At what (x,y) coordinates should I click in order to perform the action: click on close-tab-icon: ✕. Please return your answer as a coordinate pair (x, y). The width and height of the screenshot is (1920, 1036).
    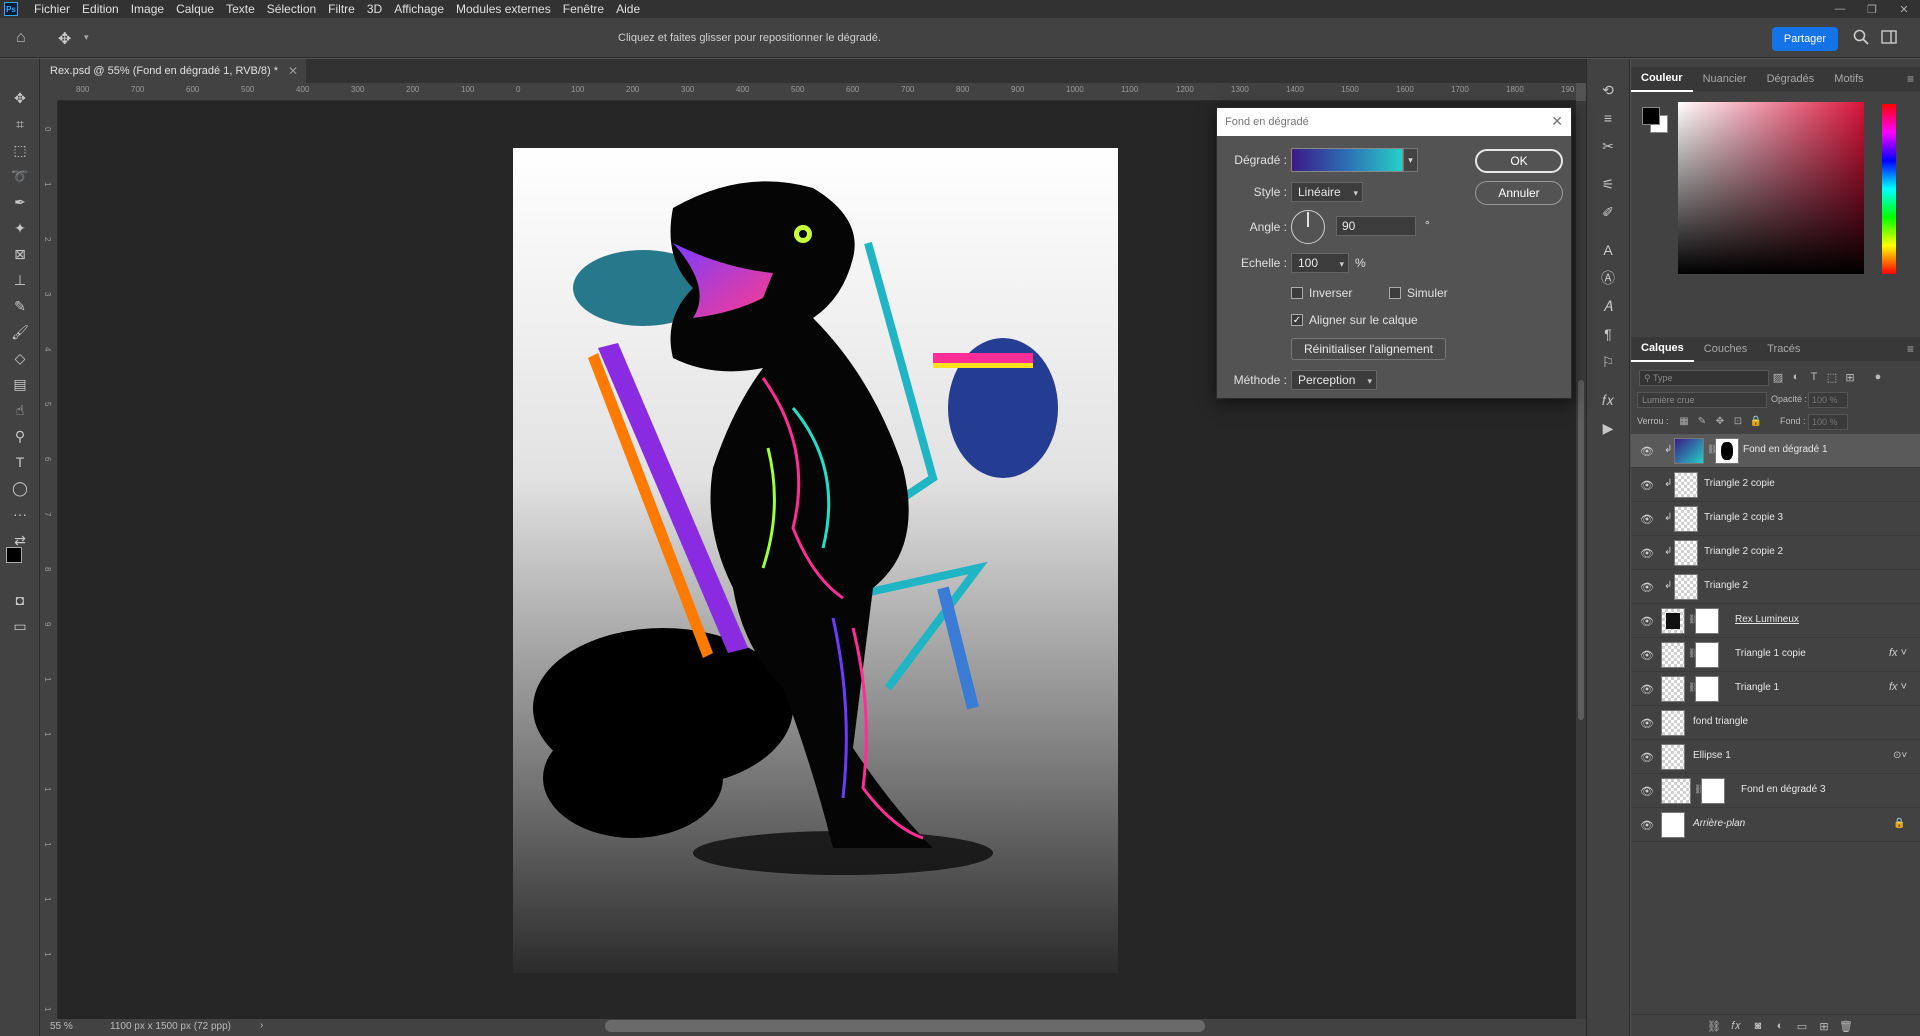
    Looking at the image, I should click on (293, 71).